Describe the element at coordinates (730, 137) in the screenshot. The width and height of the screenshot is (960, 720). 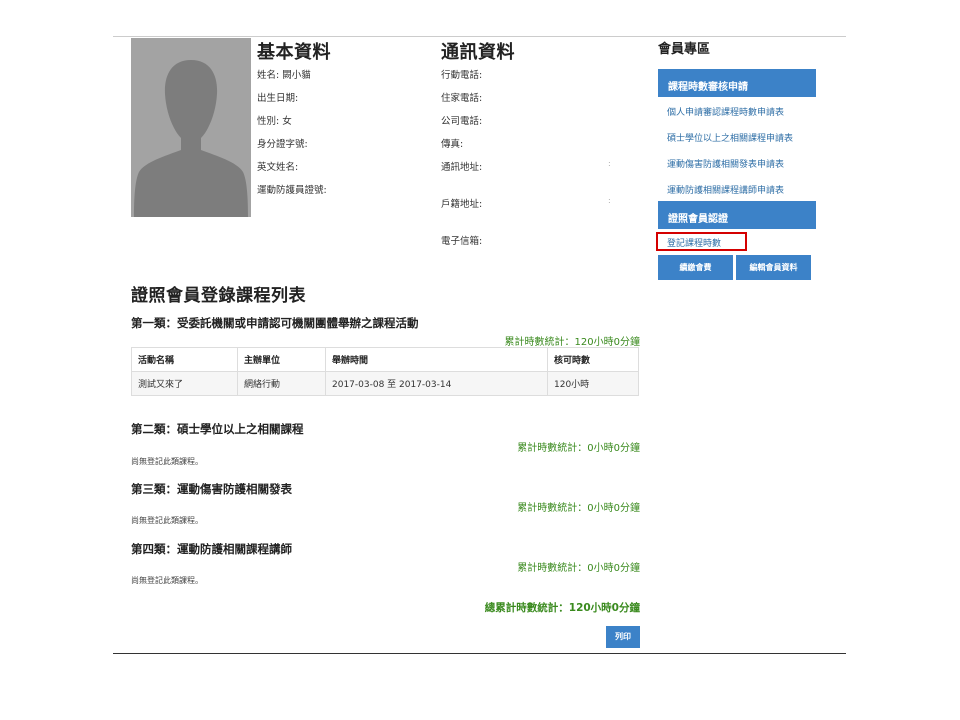
I see `link-masters-course-form: 碩士學位以上之相關課程申請表` at that location.